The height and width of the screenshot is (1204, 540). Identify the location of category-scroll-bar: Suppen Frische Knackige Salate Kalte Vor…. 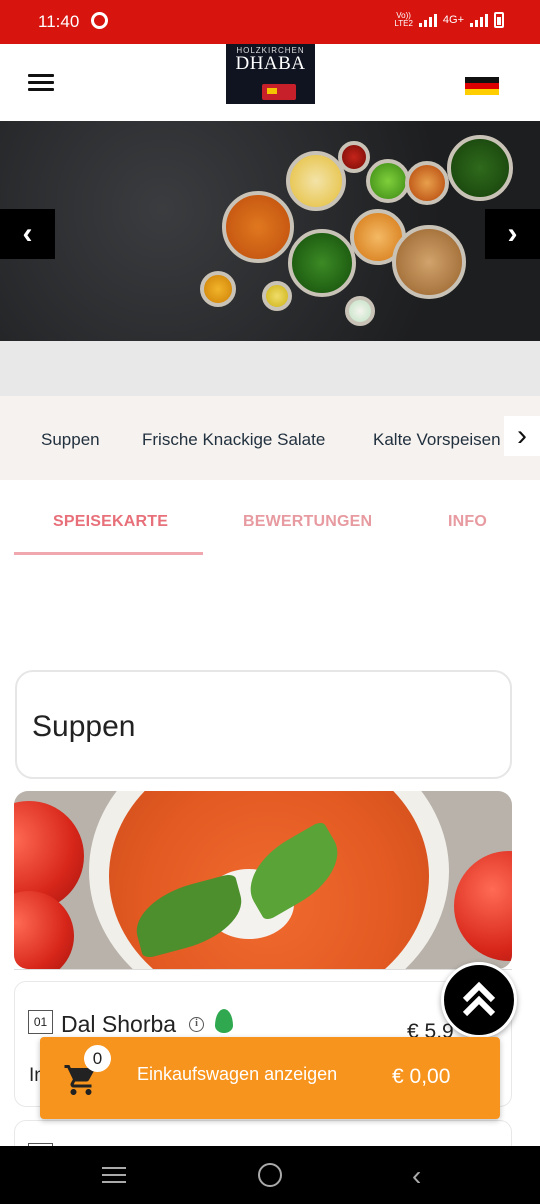
(270, 438).